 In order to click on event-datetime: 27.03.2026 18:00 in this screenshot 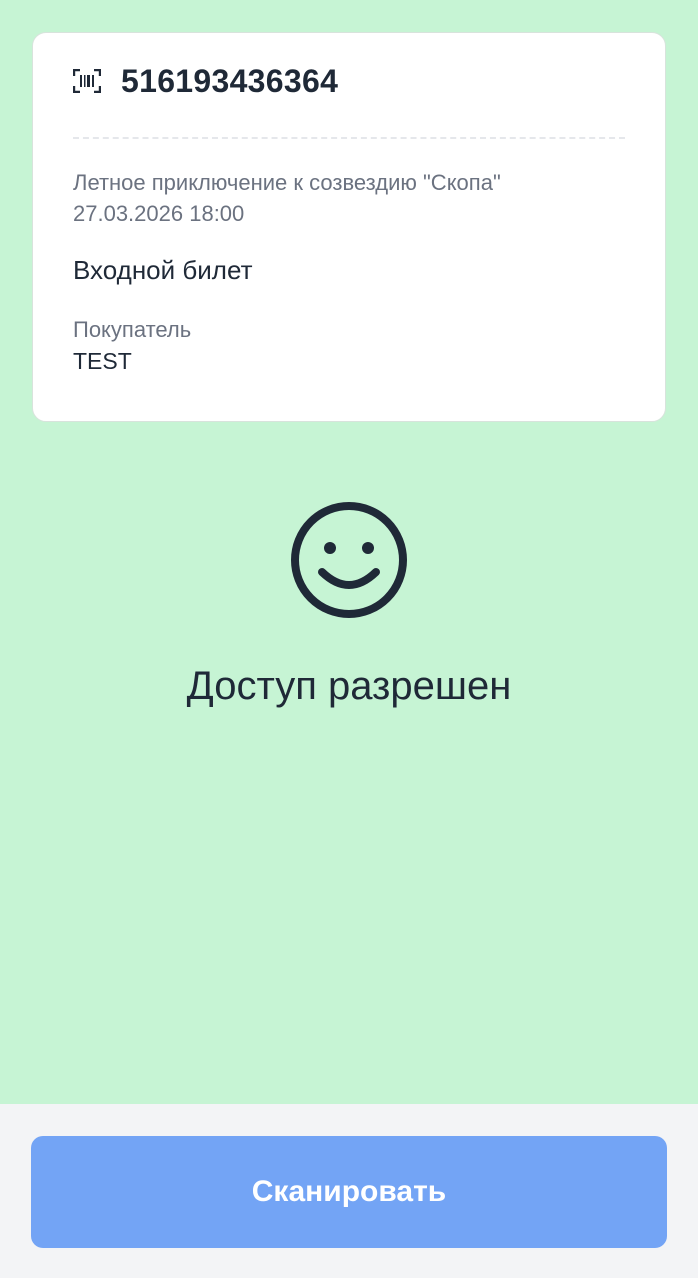, I will do `click(159, 213)`.